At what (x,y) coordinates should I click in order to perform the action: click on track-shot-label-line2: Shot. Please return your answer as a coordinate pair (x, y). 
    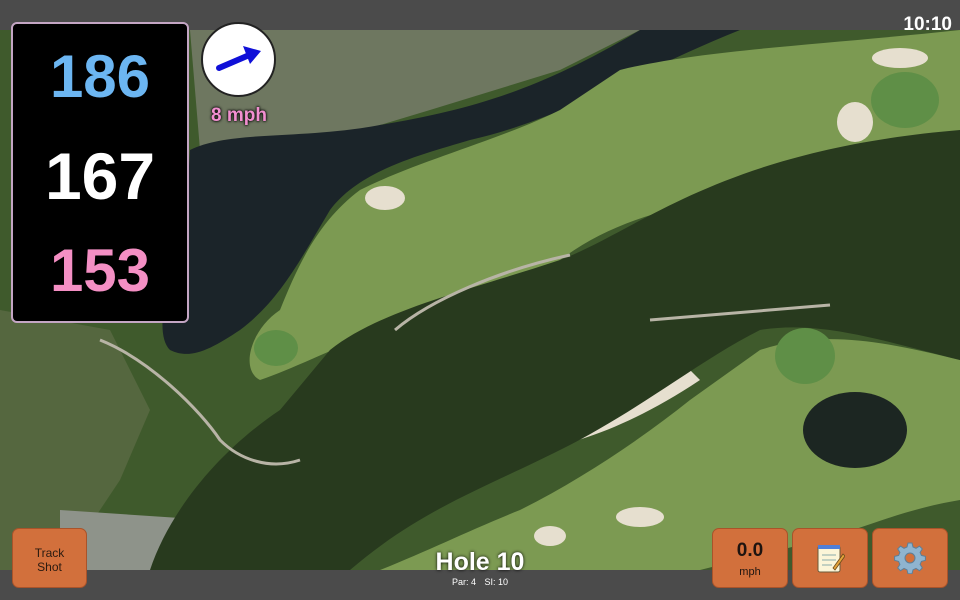
    Looking at the image, I should click on (49, 567).